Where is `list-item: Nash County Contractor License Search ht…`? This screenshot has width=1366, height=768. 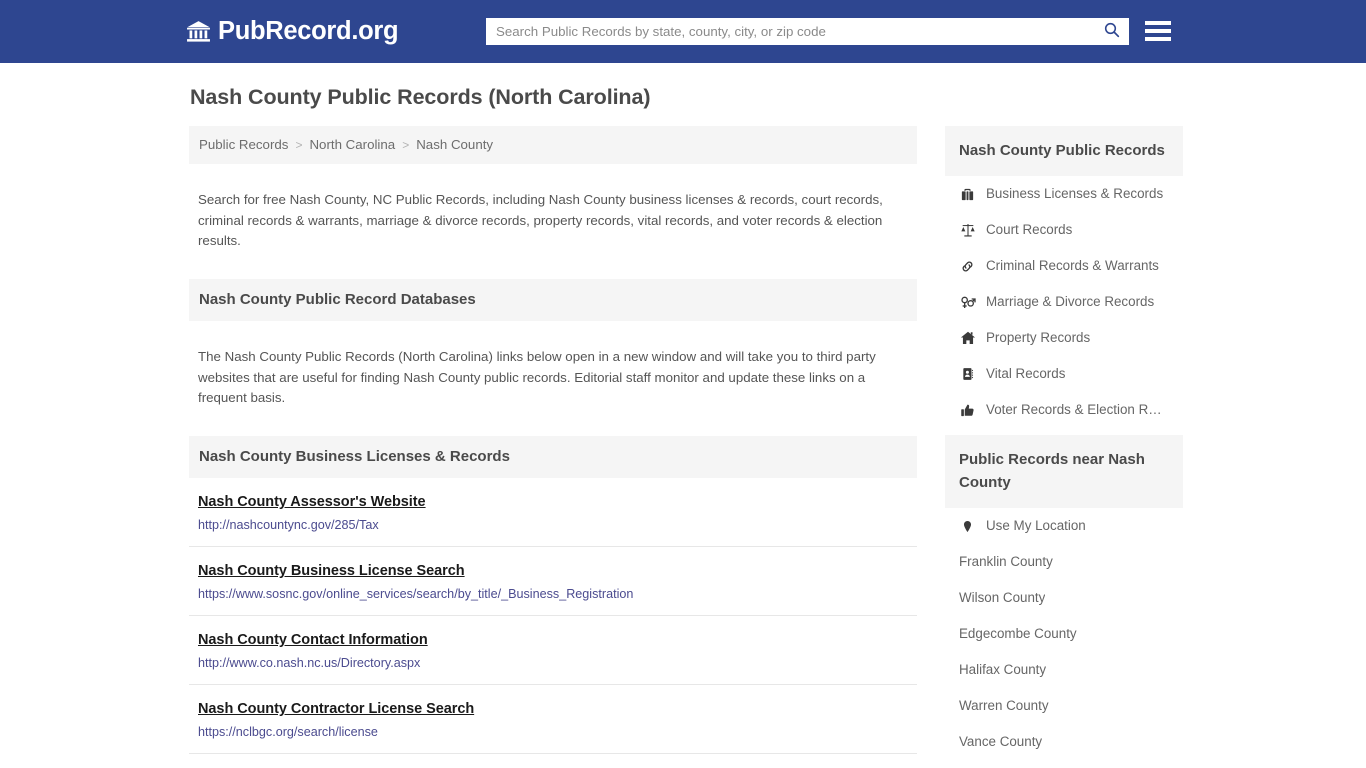 list-item: Nash County Contractor License Search ht… is located at coordinates (553, 720).